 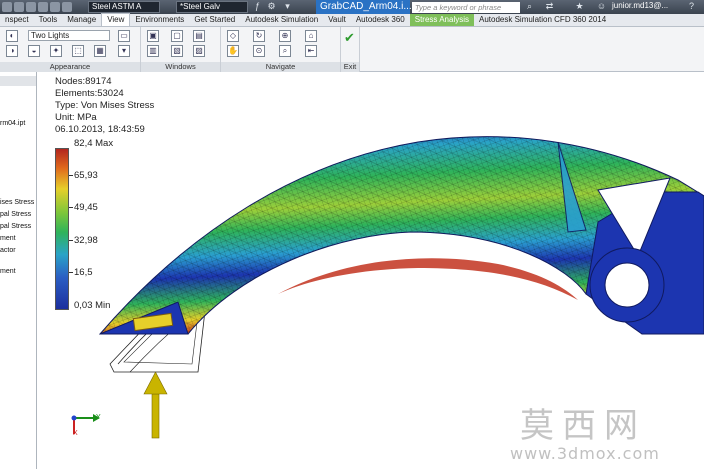 What do you see at coordinates (583, 426) in the screenshot?
I see `watermark-chinese: 莫西网` at bounding box center [583, 426].